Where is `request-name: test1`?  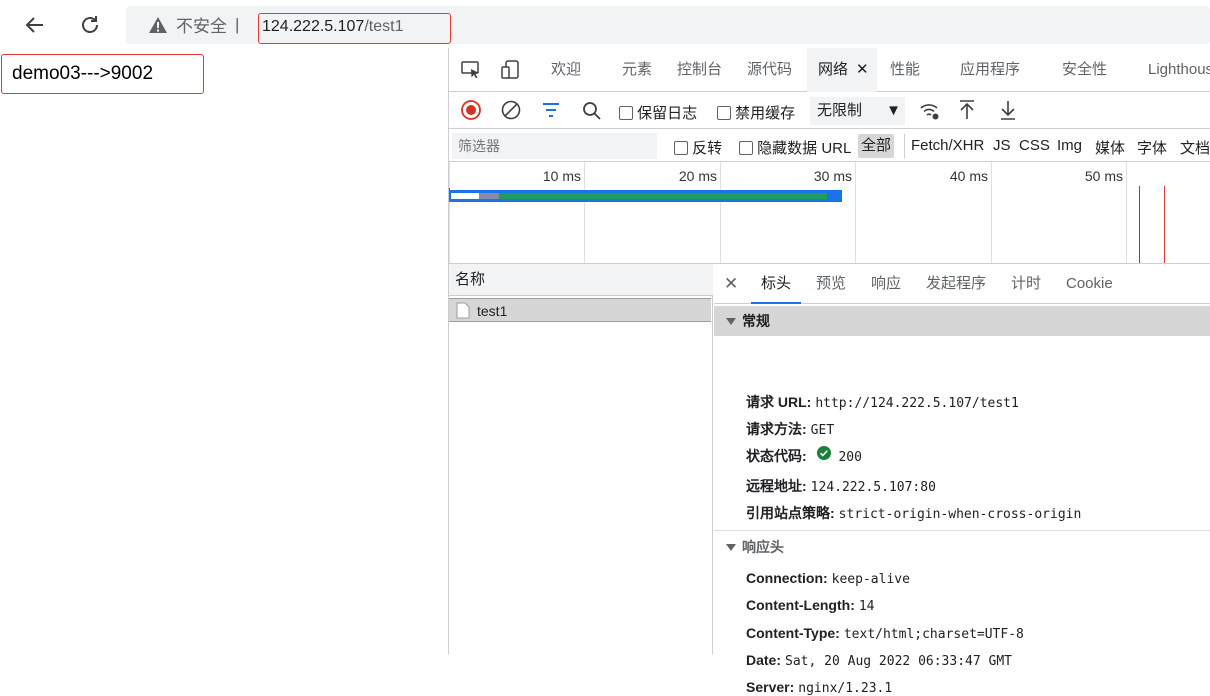
request-name: test1 is located at coordinates (492, 311).